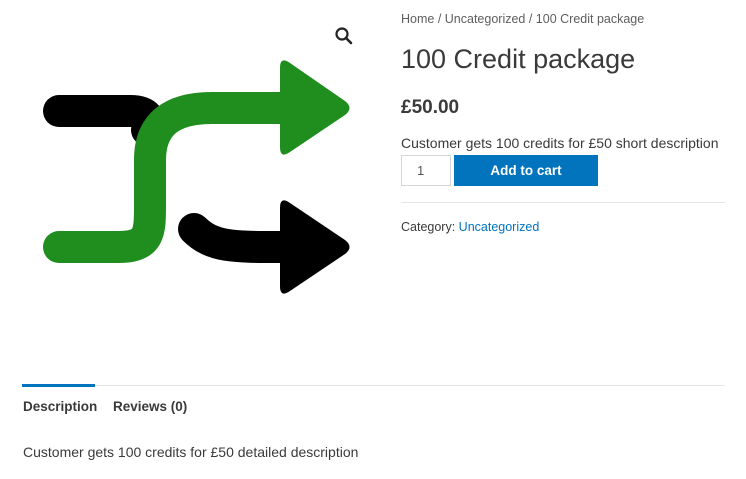  I want to click on black-upper-stroke, so click(104, 120).